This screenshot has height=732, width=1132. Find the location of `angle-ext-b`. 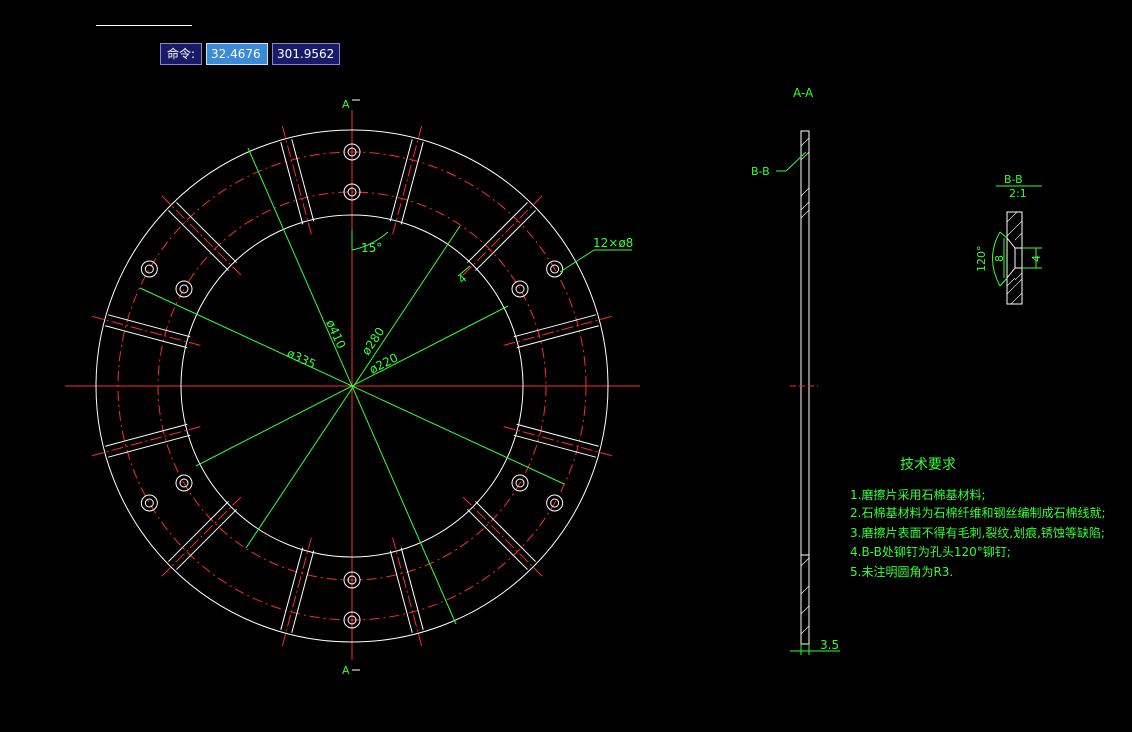

angle-ext-b is located at coordinates (1003, 282).